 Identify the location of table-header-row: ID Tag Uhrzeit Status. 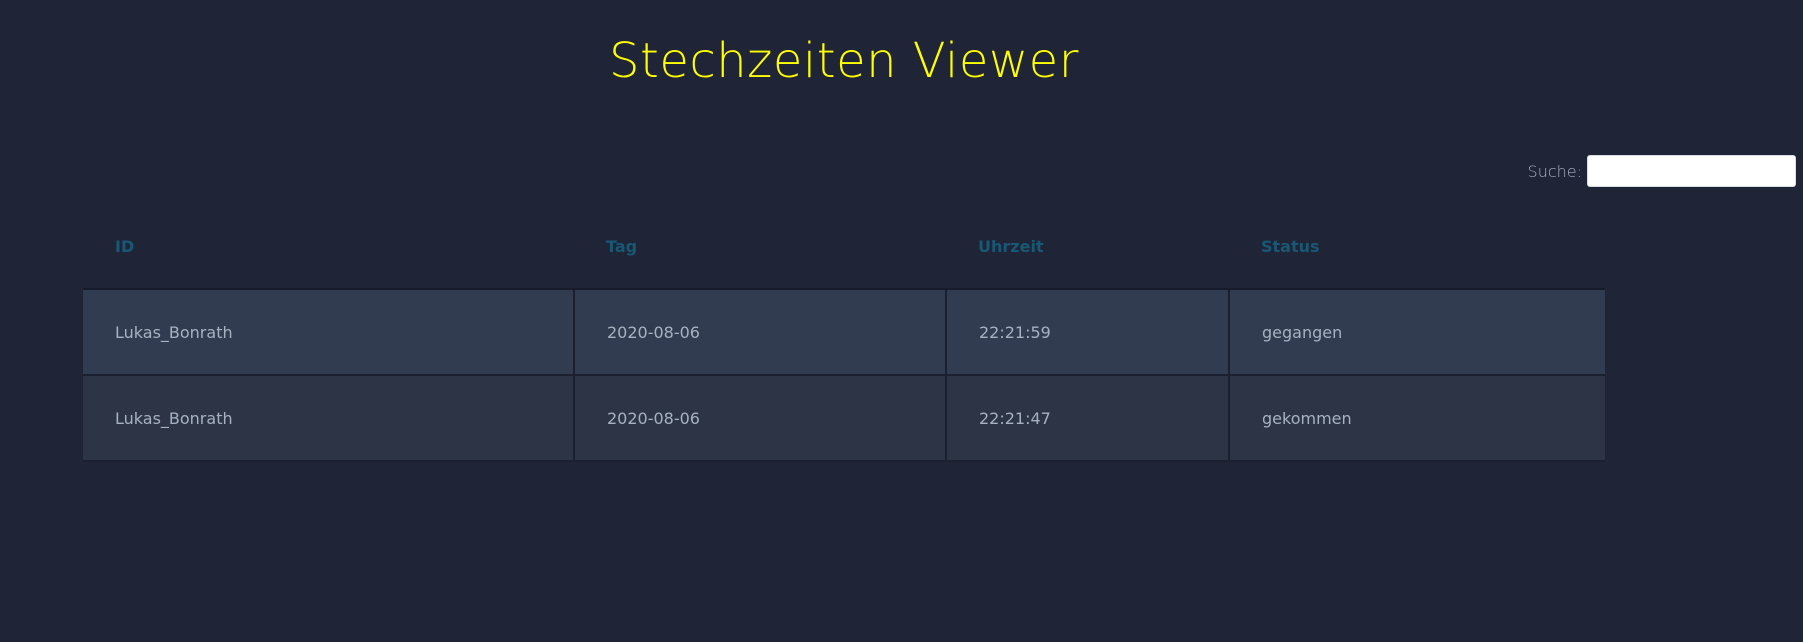
(844, 247).